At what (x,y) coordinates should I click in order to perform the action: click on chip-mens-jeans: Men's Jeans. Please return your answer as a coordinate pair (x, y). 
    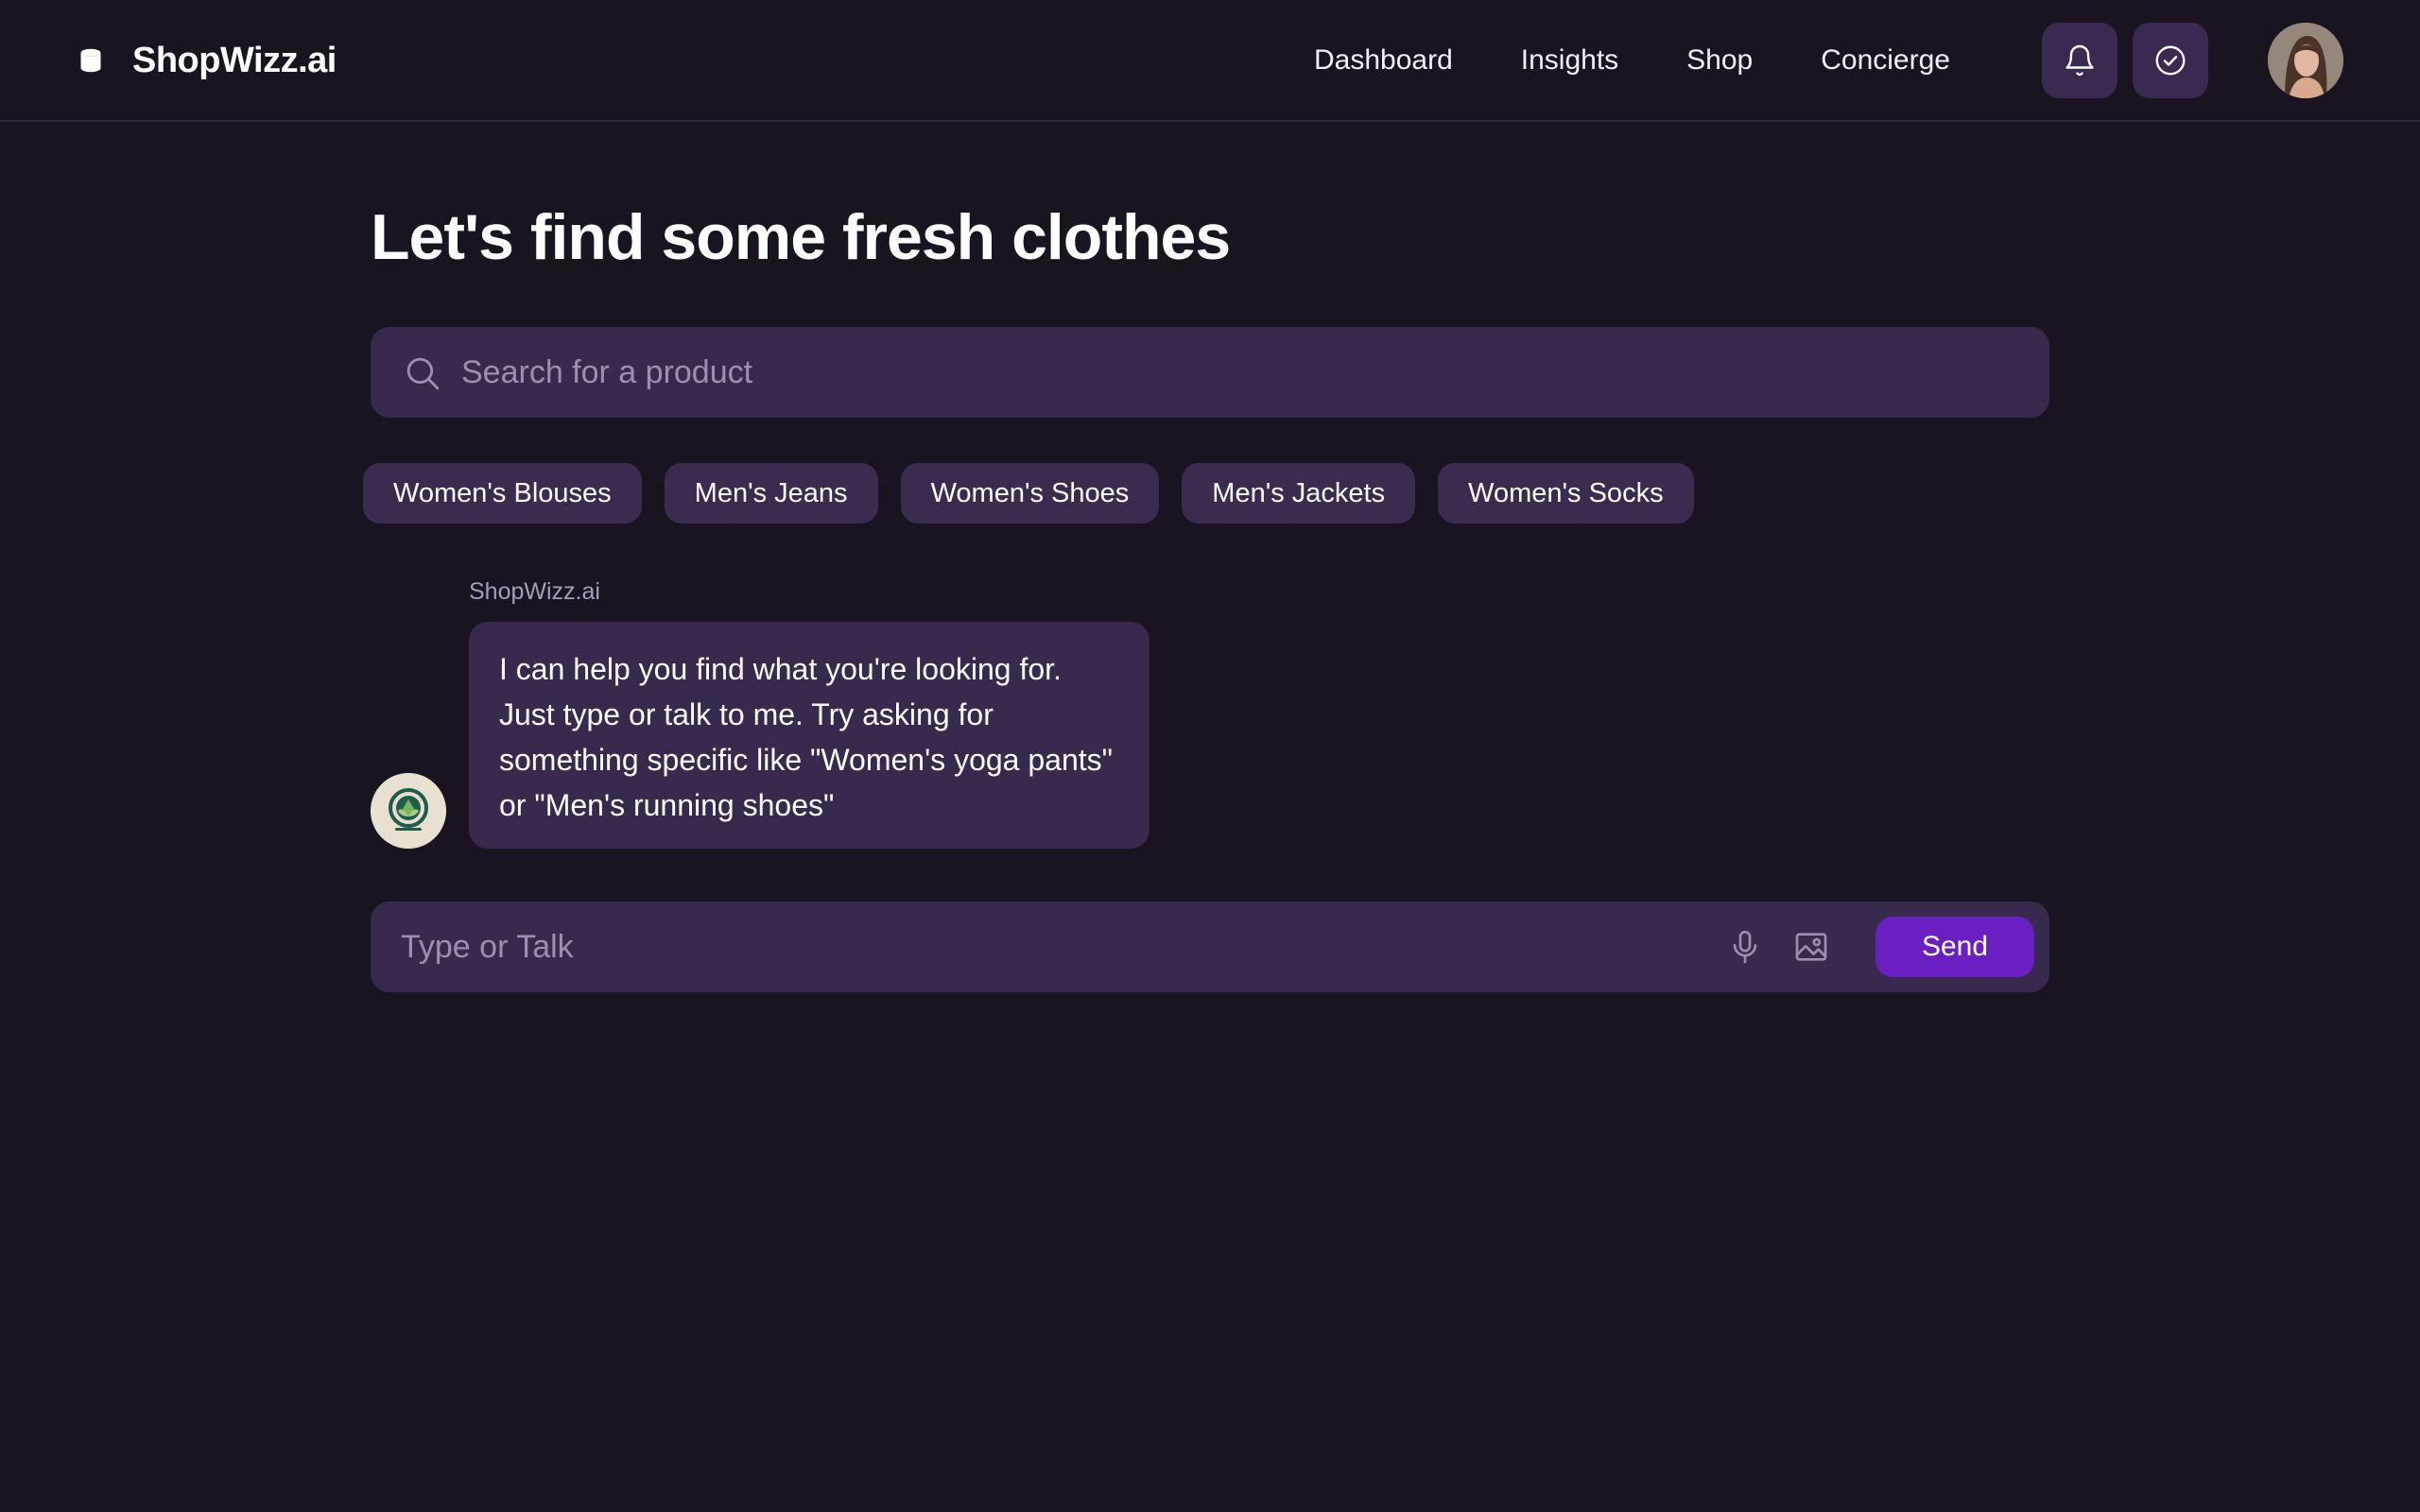
    Looking at the image, I should click on (771, 493).